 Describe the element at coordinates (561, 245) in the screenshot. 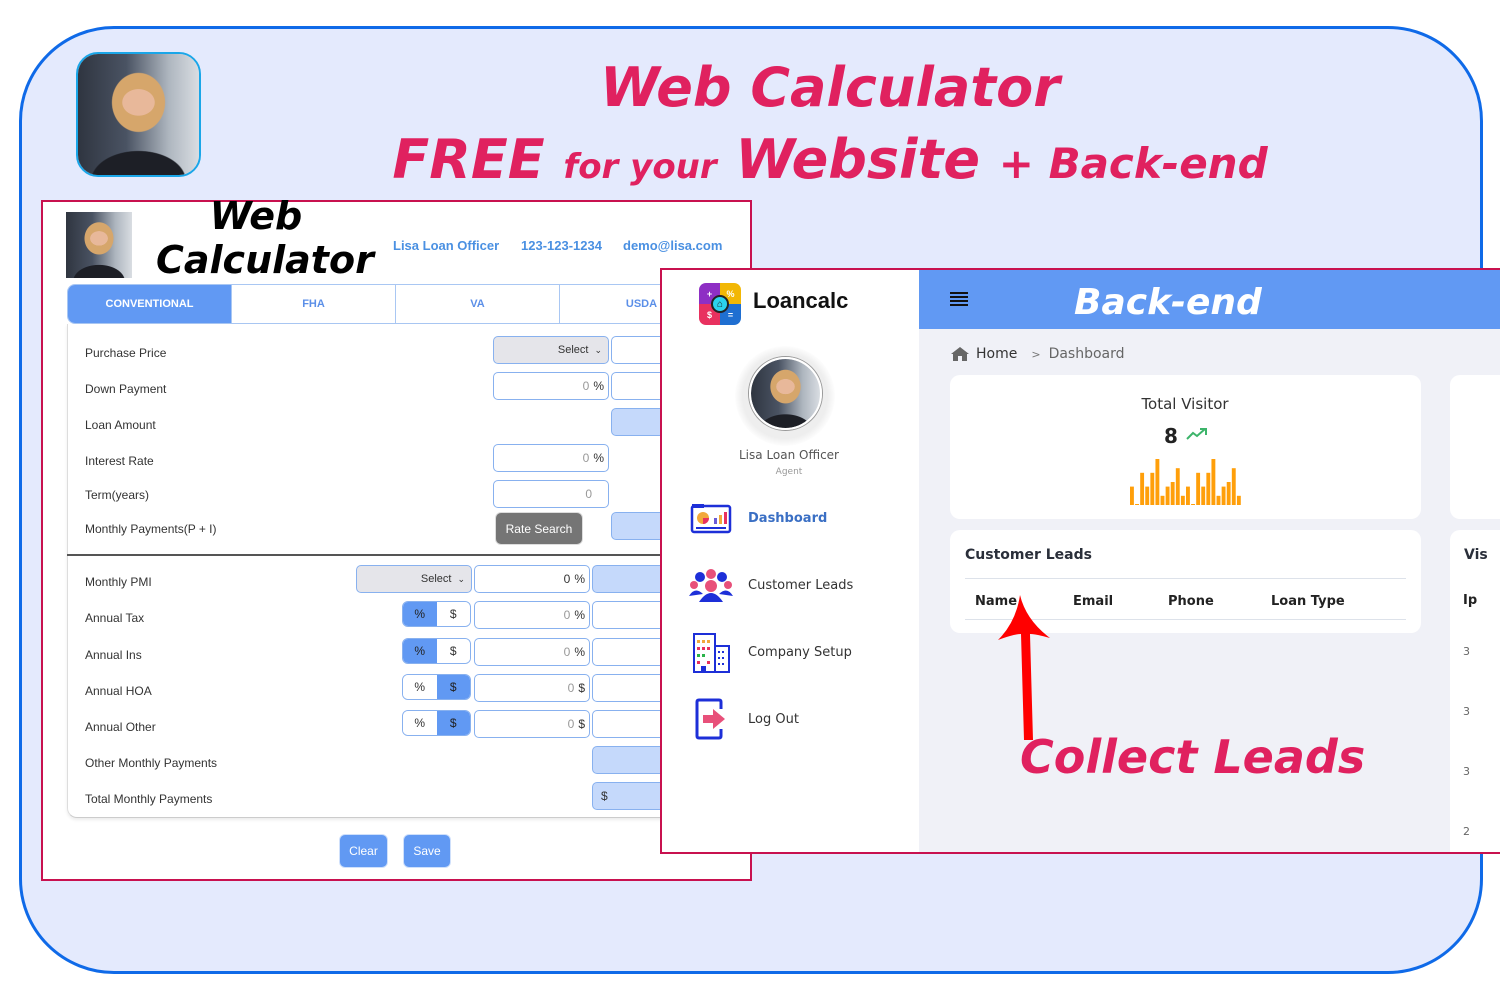

I see `contact-phone: 123-123-1234` at that location.